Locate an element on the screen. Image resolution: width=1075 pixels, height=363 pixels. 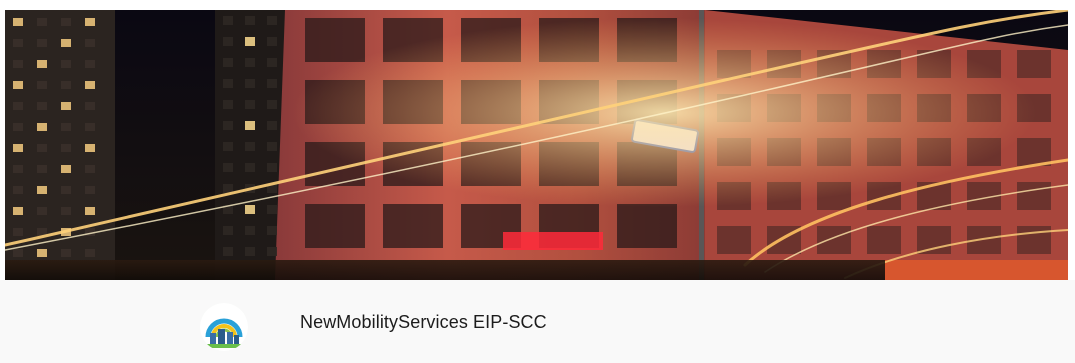
channel-name: NewMobilityServices EIP-SCC is located at coordinates (423, 322).